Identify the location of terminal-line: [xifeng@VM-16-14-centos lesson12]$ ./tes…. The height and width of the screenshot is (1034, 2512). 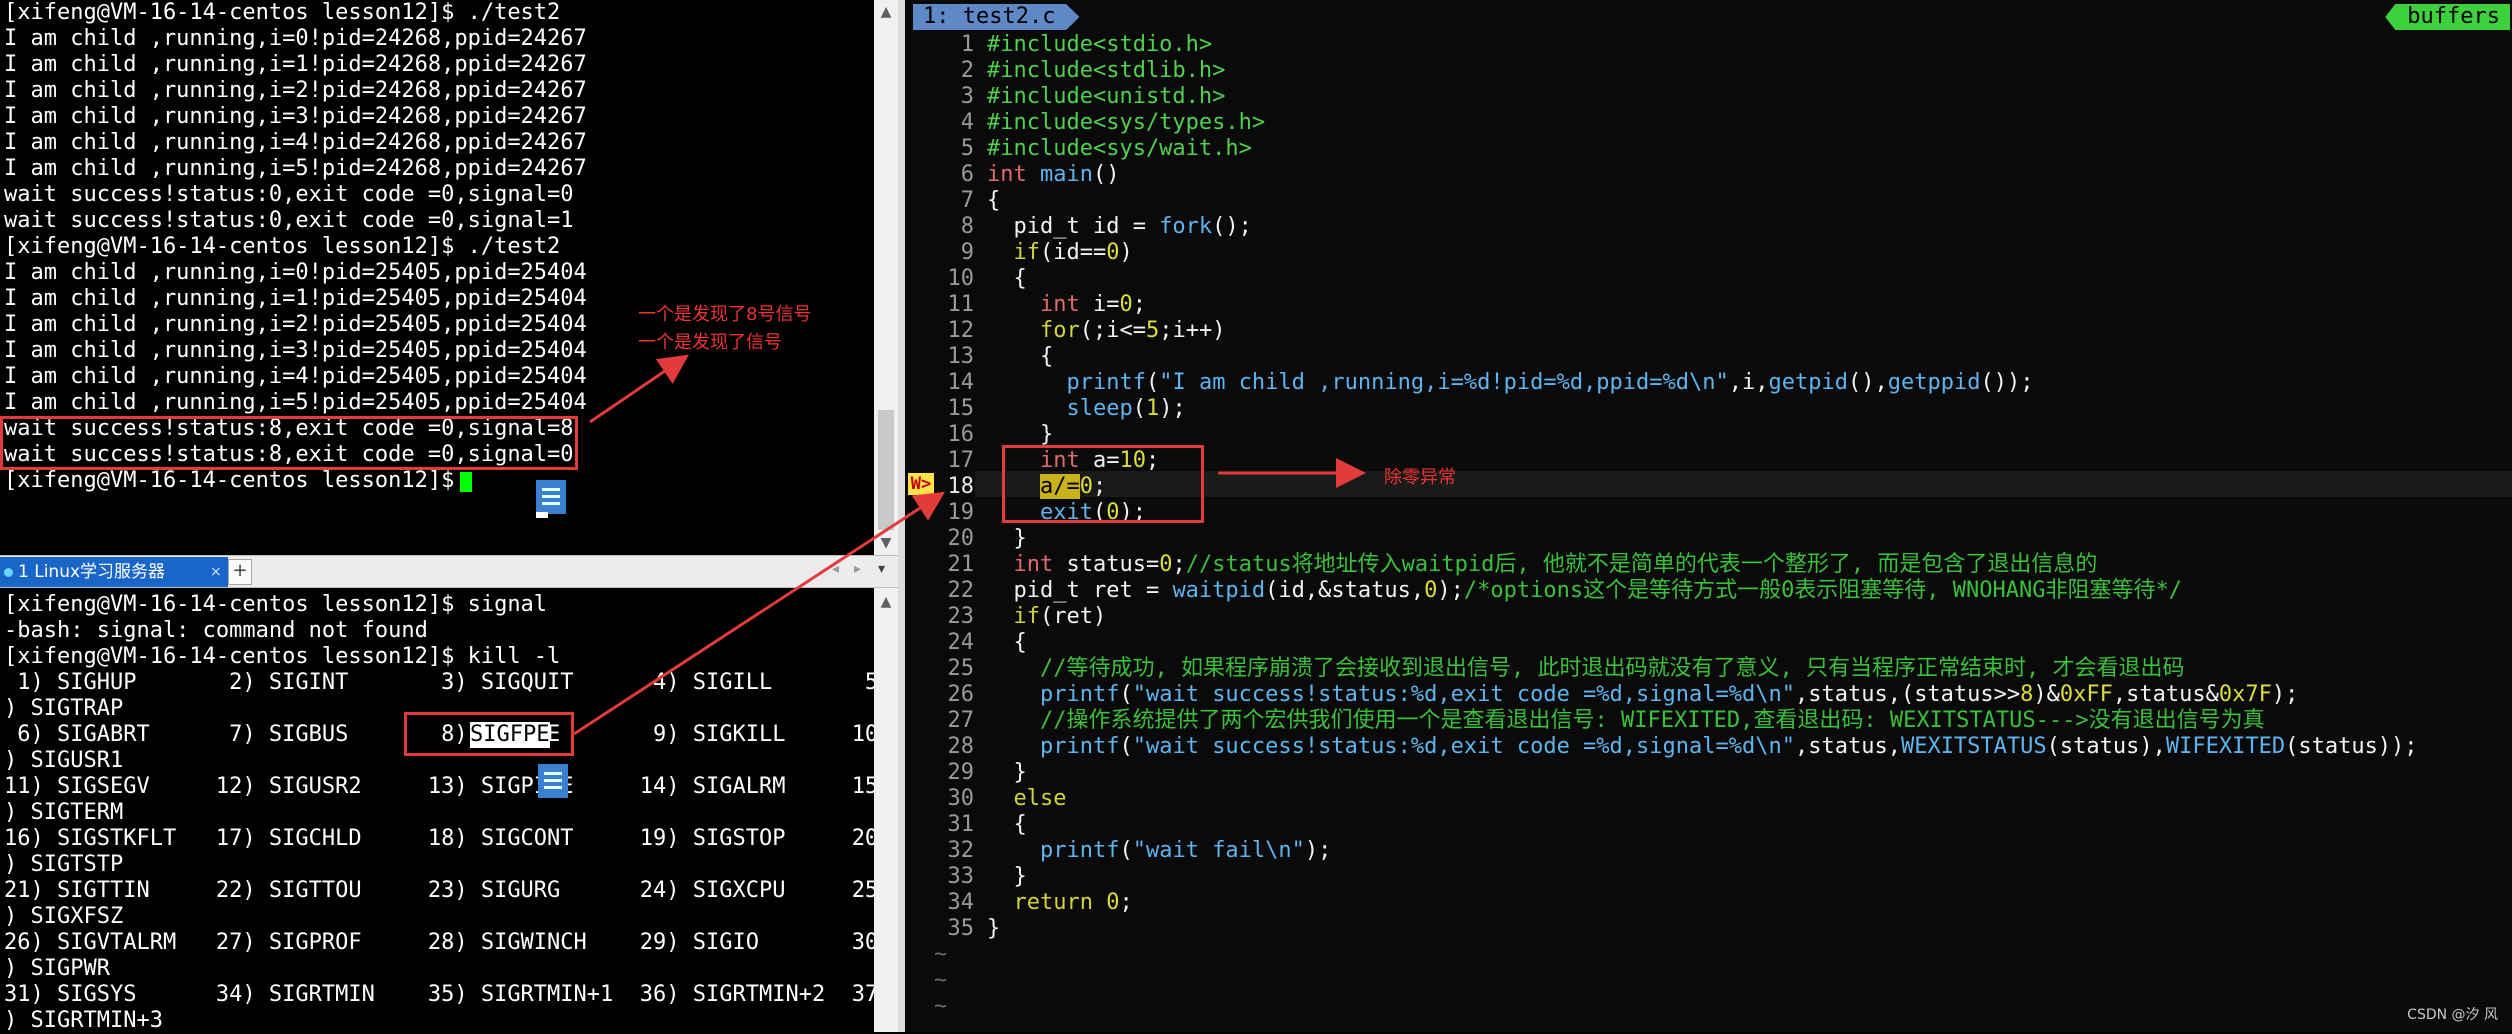
(282, 246).